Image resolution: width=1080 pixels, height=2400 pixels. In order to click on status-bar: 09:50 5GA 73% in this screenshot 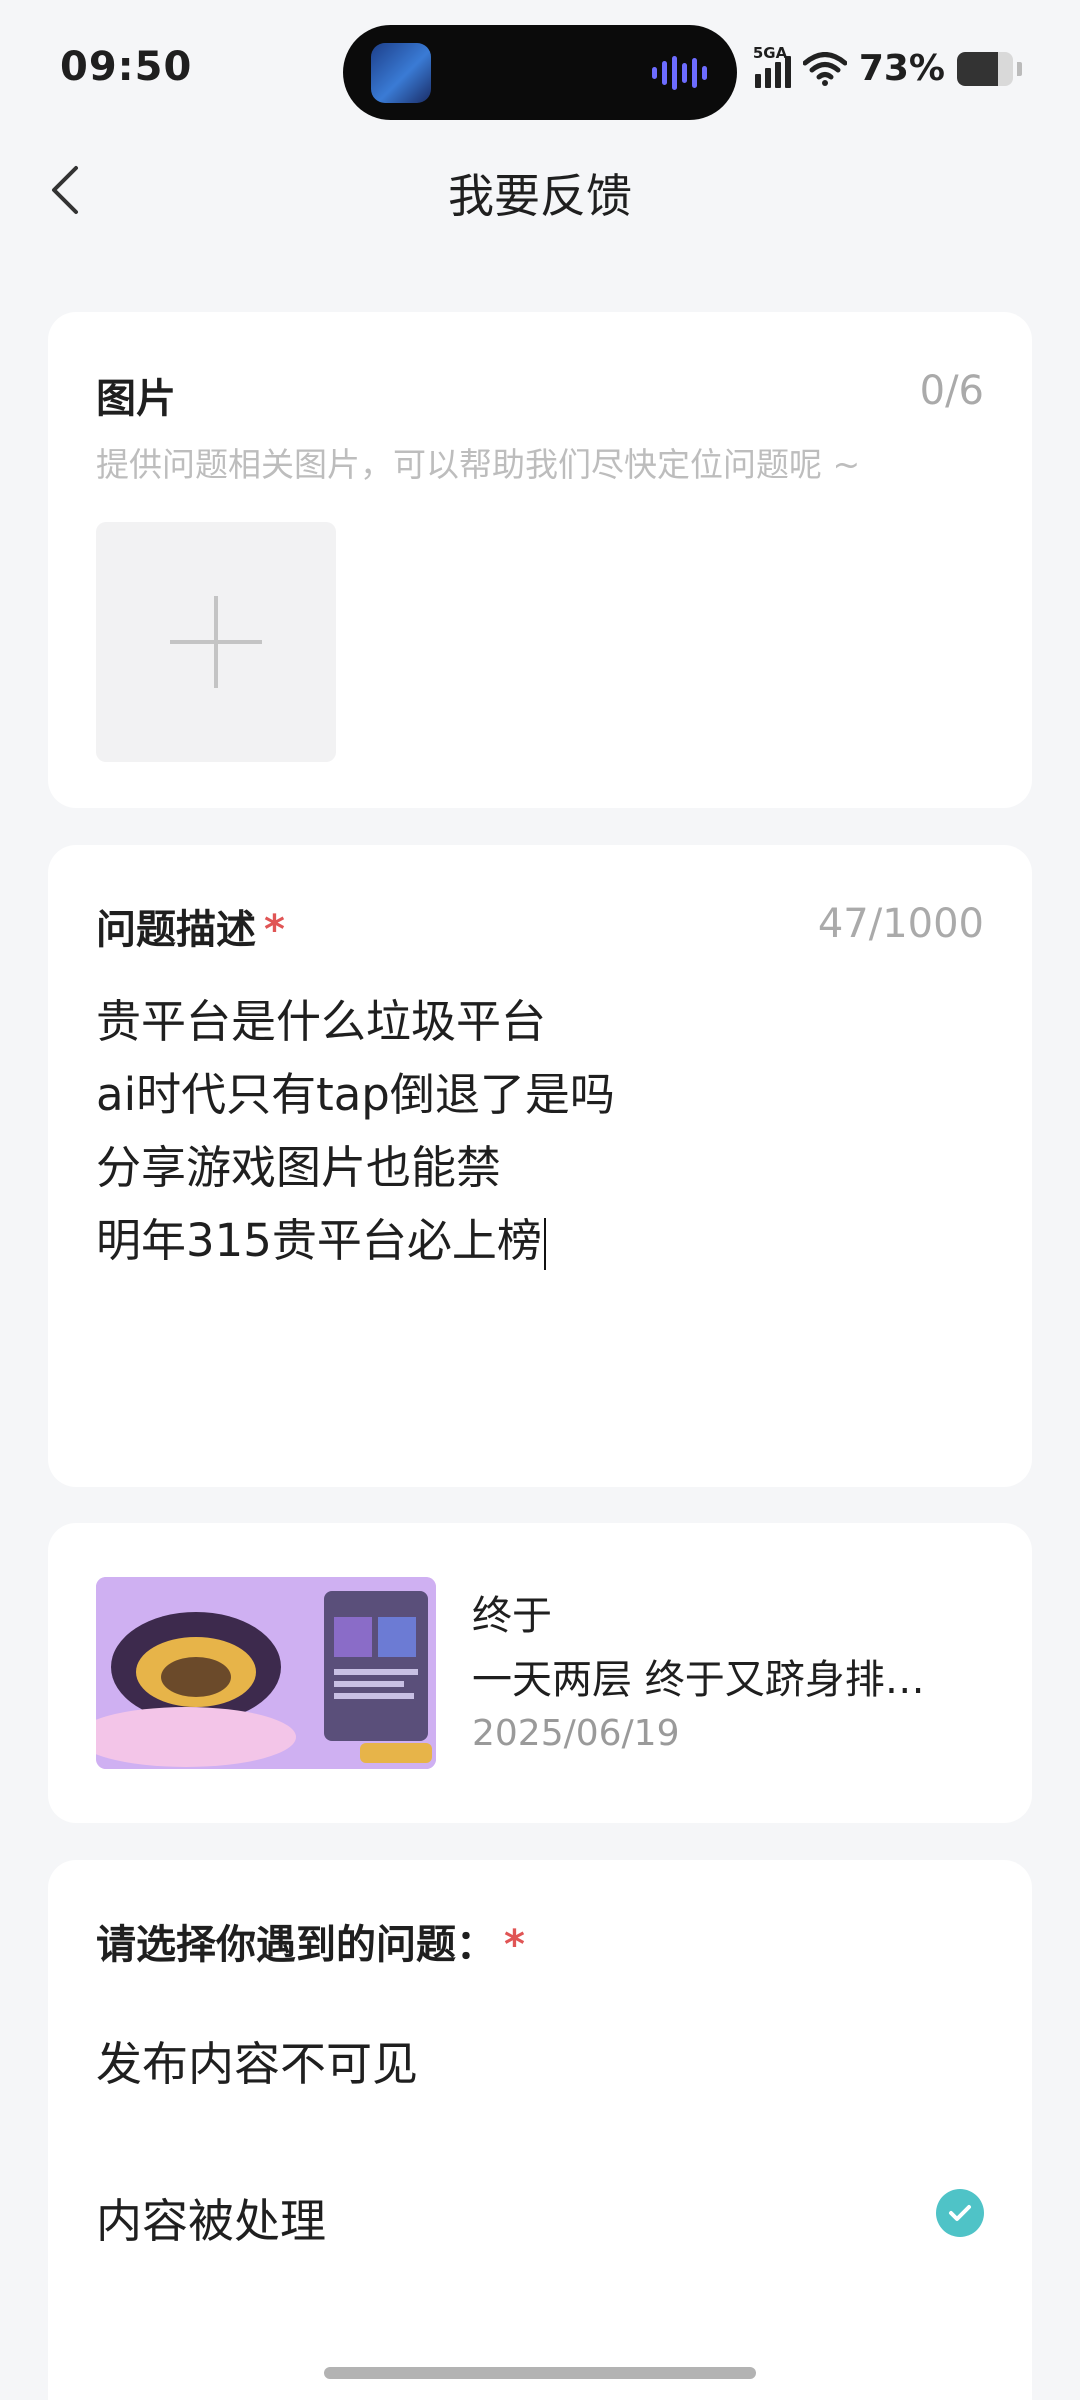, I will do `click(540, 70)`.